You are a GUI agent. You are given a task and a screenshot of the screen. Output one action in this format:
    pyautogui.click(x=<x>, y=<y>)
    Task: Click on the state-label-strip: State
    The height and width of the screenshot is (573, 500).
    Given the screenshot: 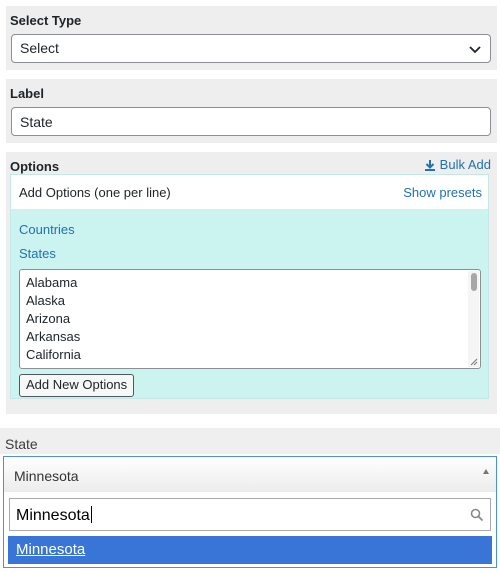 What is the action you would take?
    pyautogui.click(x=250, y=441)
    